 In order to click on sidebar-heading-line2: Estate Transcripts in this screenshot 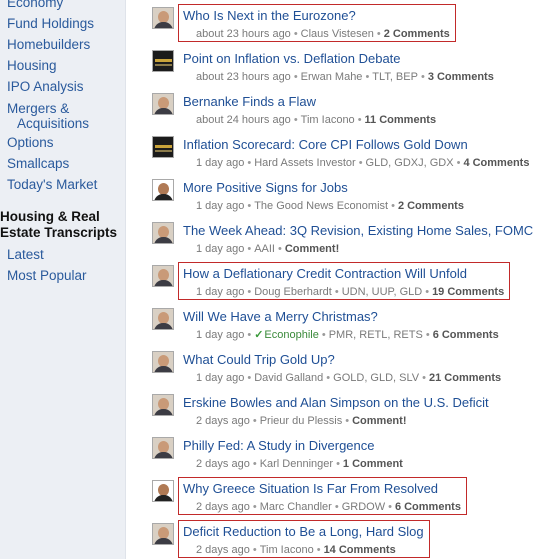, I will do `click(59, 232)`.